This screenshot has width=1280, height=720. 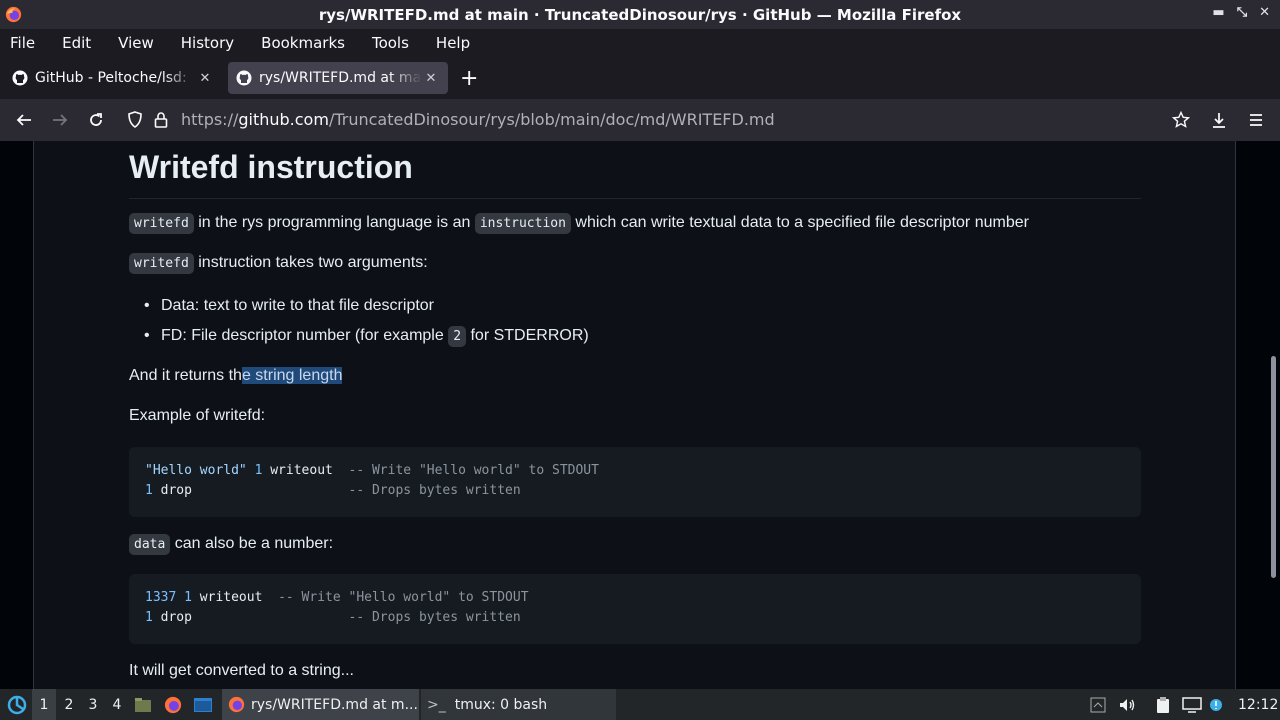 What do you see at coordinates (334, 222) in the screenshot?
I see `text: in the rys programming language is an` at bounding box center [334, 222].